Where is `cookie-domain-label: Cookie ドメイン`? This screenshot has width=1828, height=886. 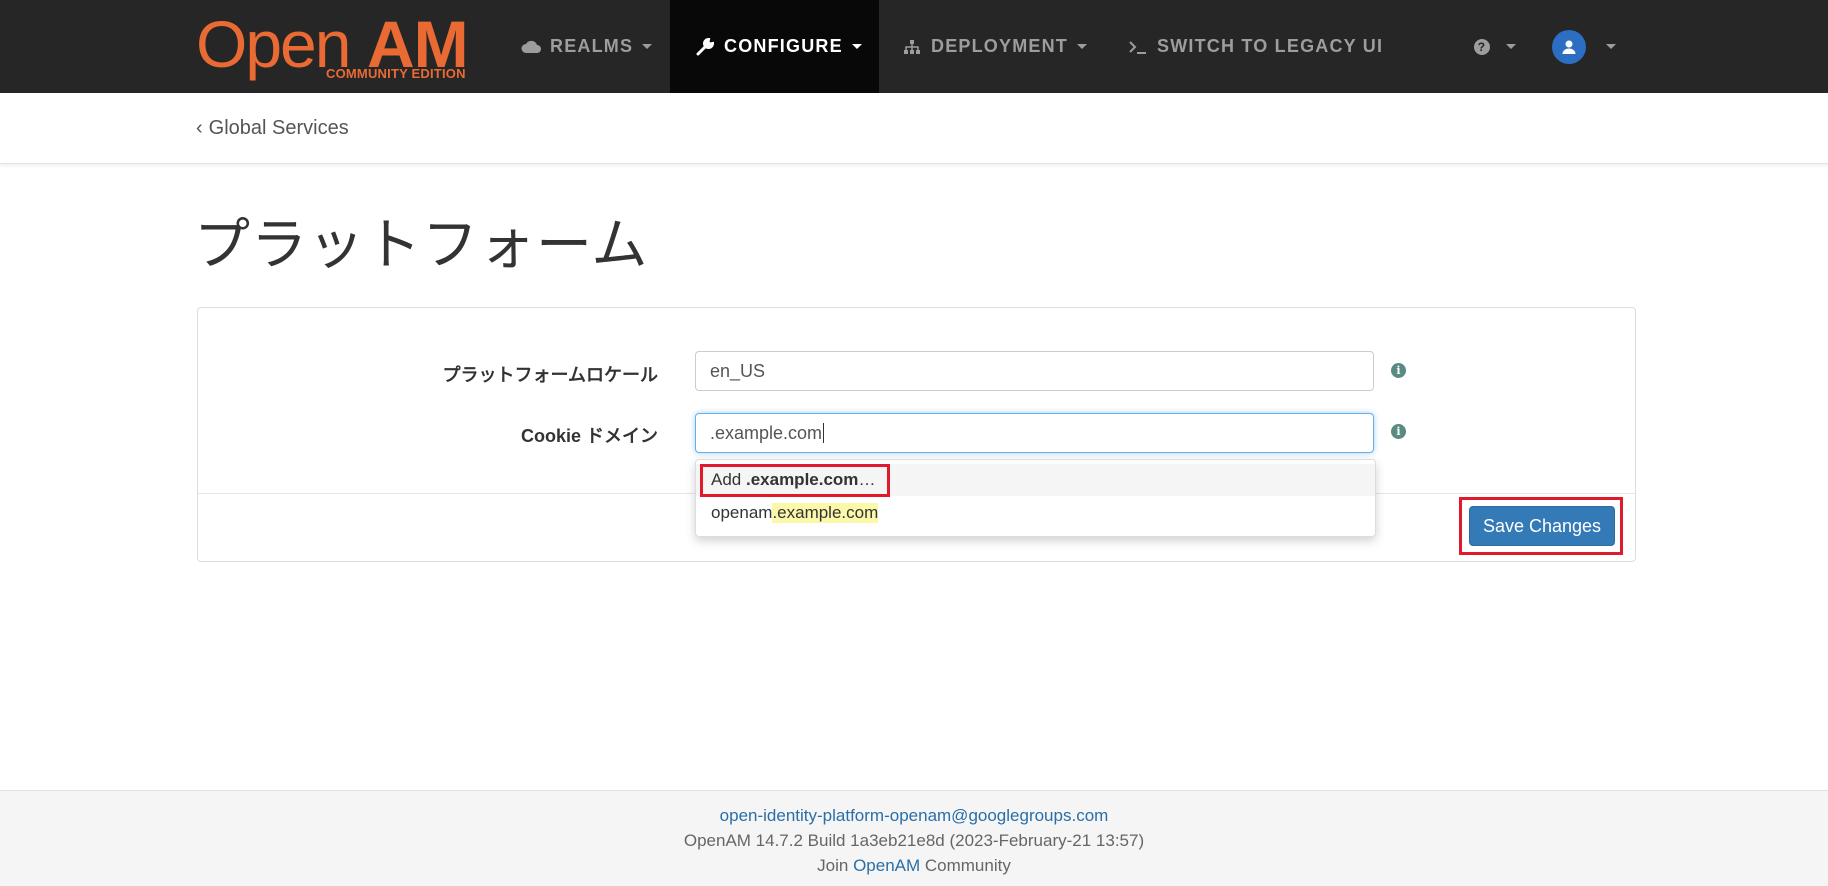
cookie-domain-label: Cookie ドメイン is located at coordinates (589, 436).